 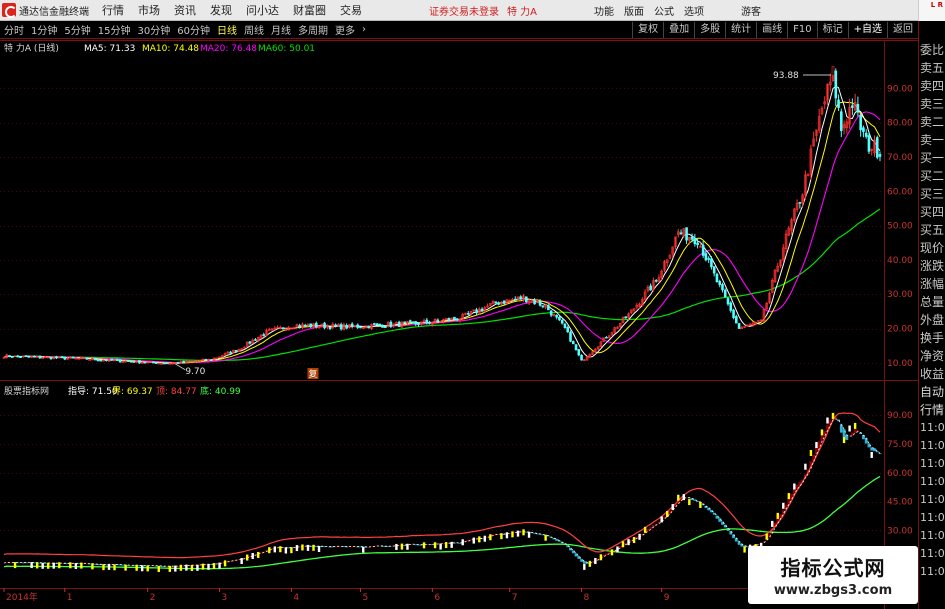 I want to click on menu-market: 市场, so click(x=149, y=10).